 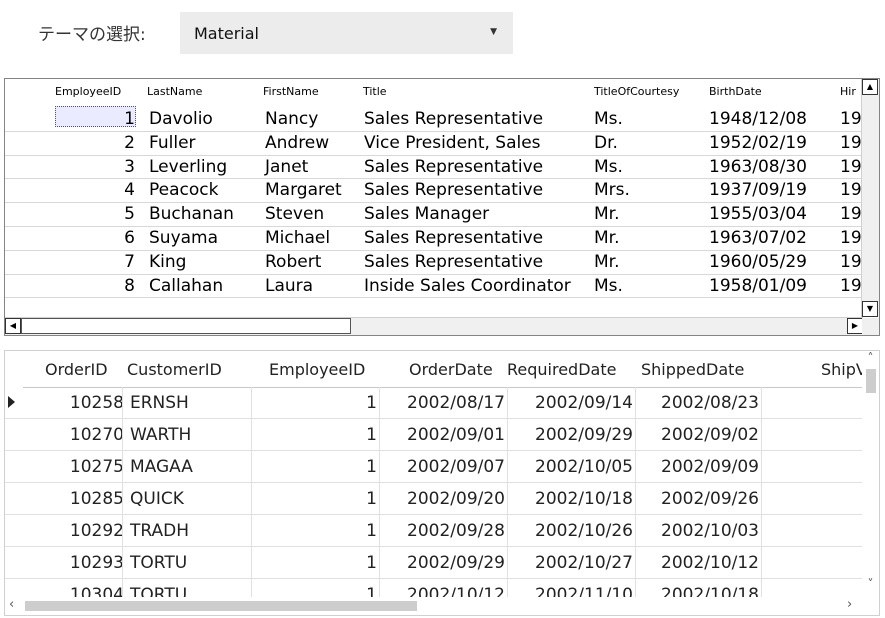 I want to click on column-header-birthdate: BirthDate, so click(x=735, y=91).